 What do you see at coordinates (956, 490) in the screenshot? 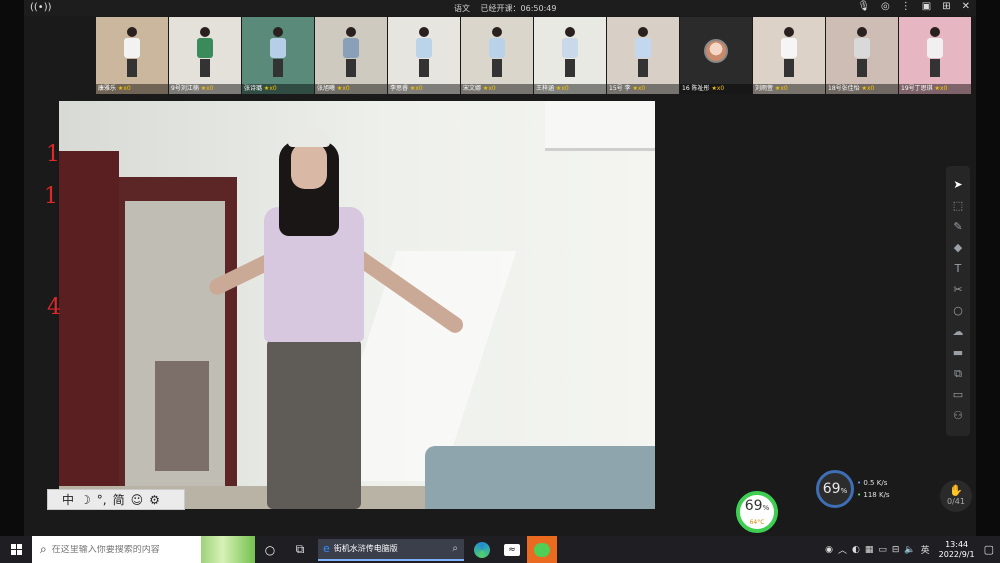
I see `hand-icon: ✋` at bounding box center [956, 490].